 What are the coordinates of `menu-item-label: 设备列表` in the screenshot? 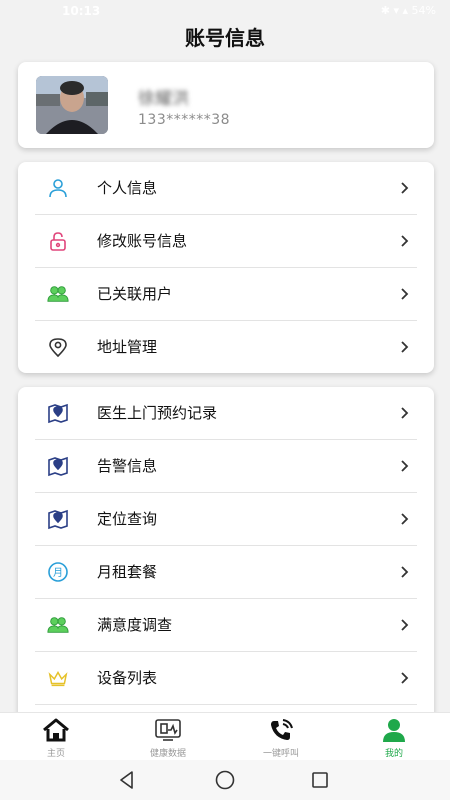 It's located at (127, 678).